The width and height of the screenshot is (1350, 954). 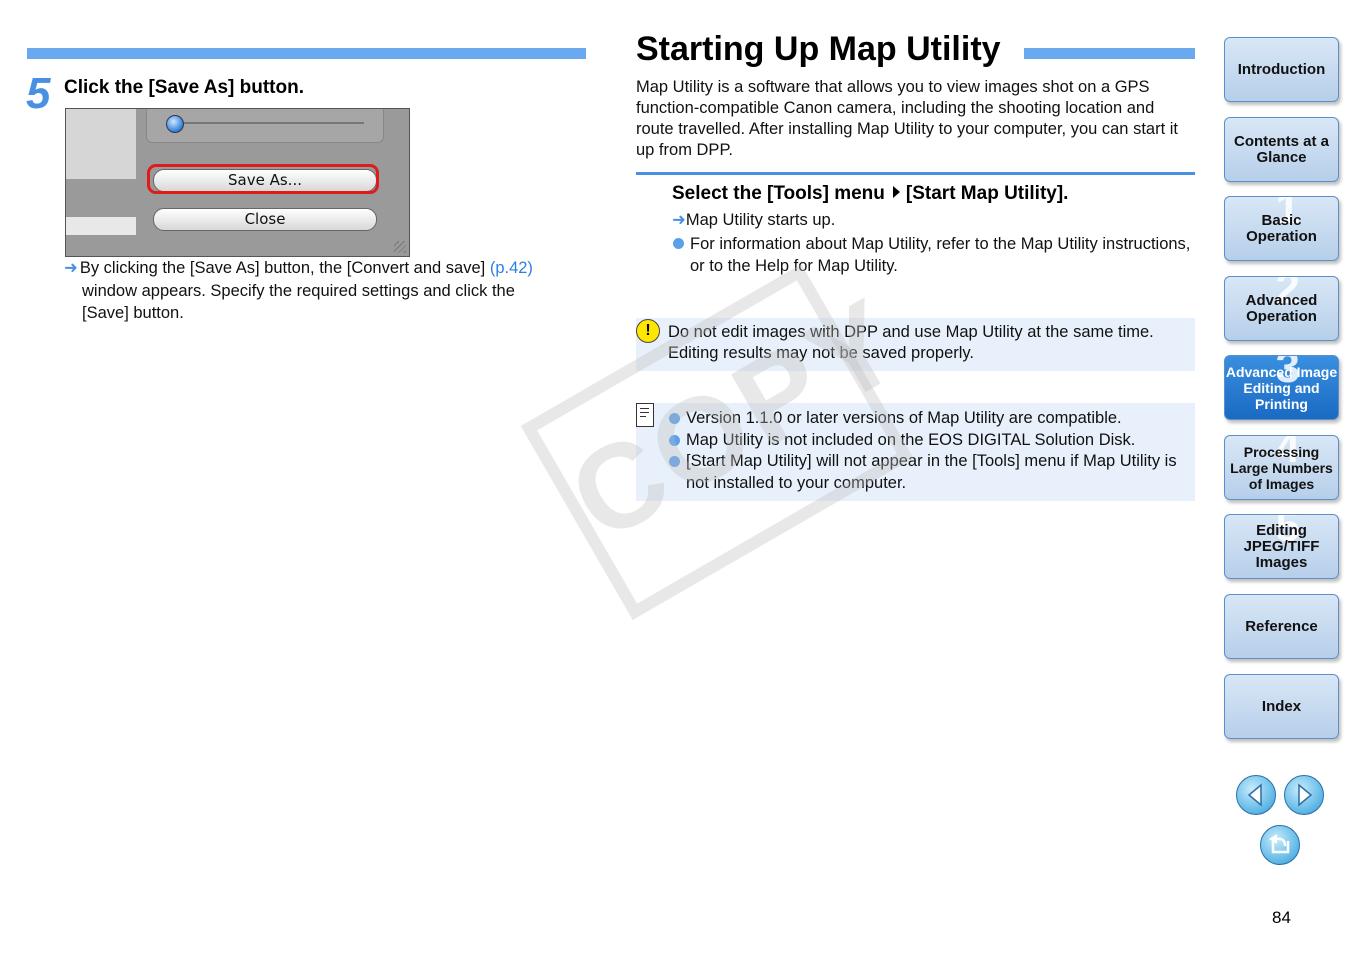 What do you see at coordinates (1109, 53) in the screenshot?
I see `title-rule` at bounding box center [1109, 53].